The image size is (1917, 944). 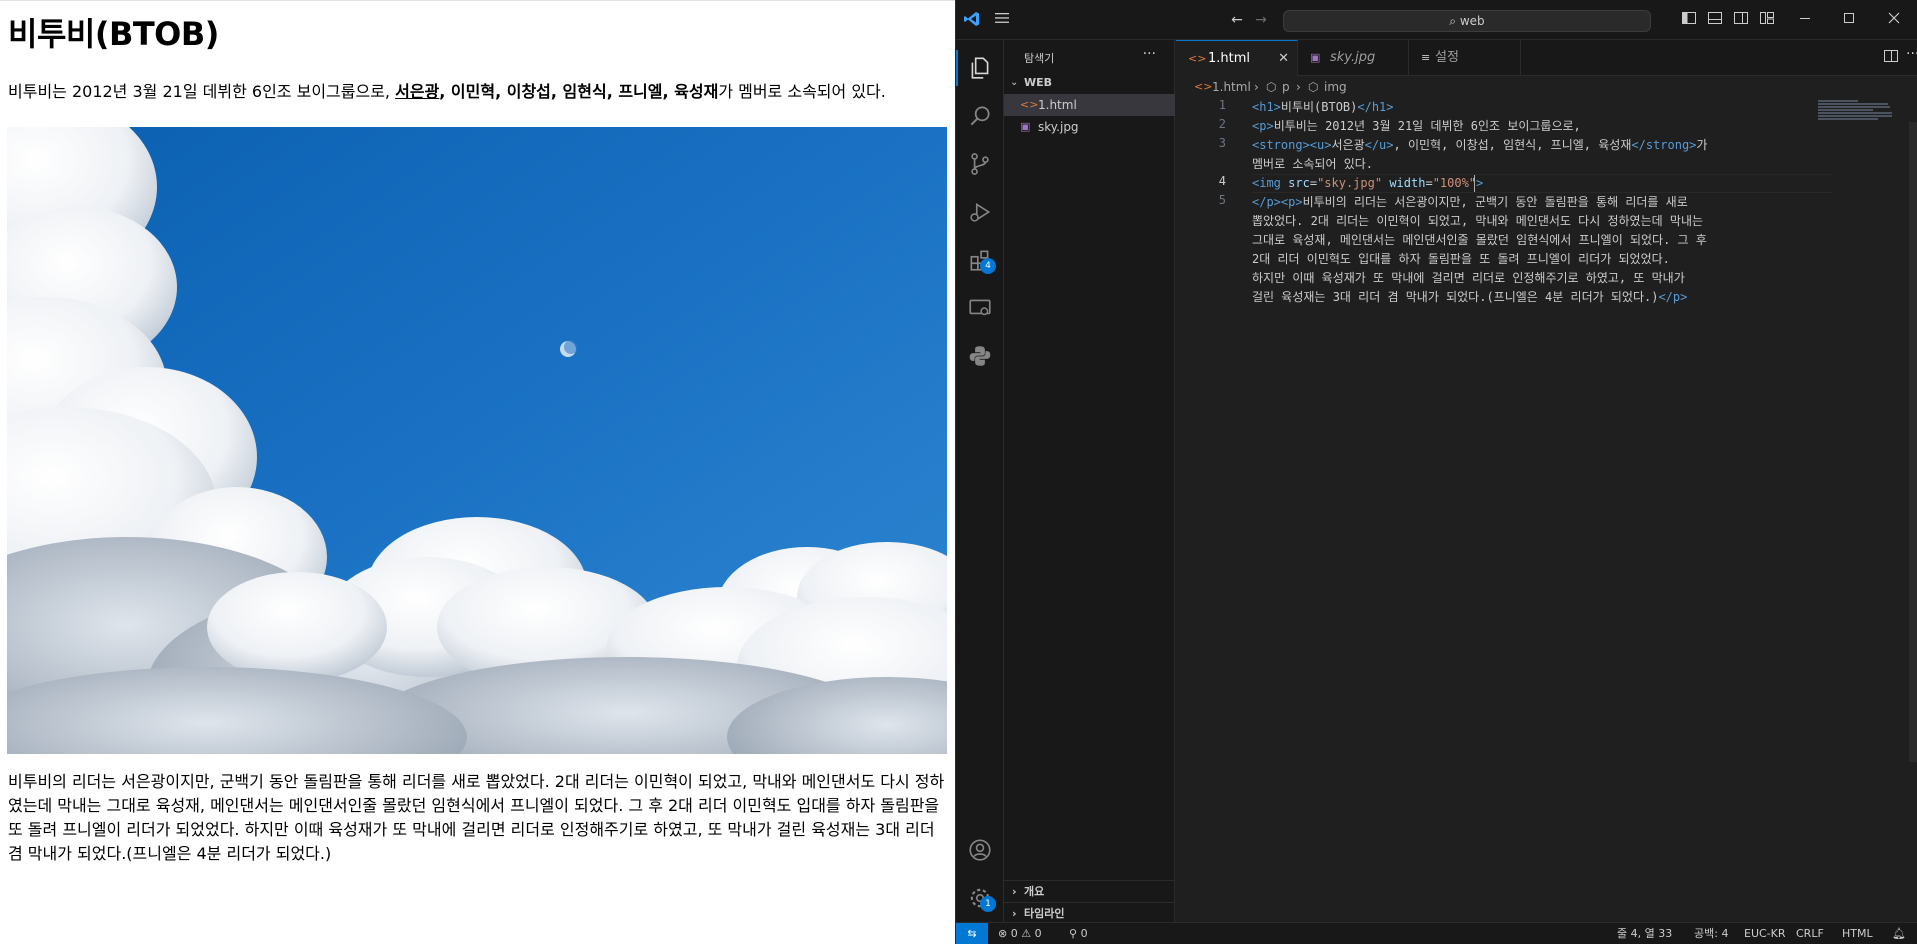 What do you see at coordinates (1407, 183) in the screenshot?
I see `token: width` at bounding box center [1407, 183].